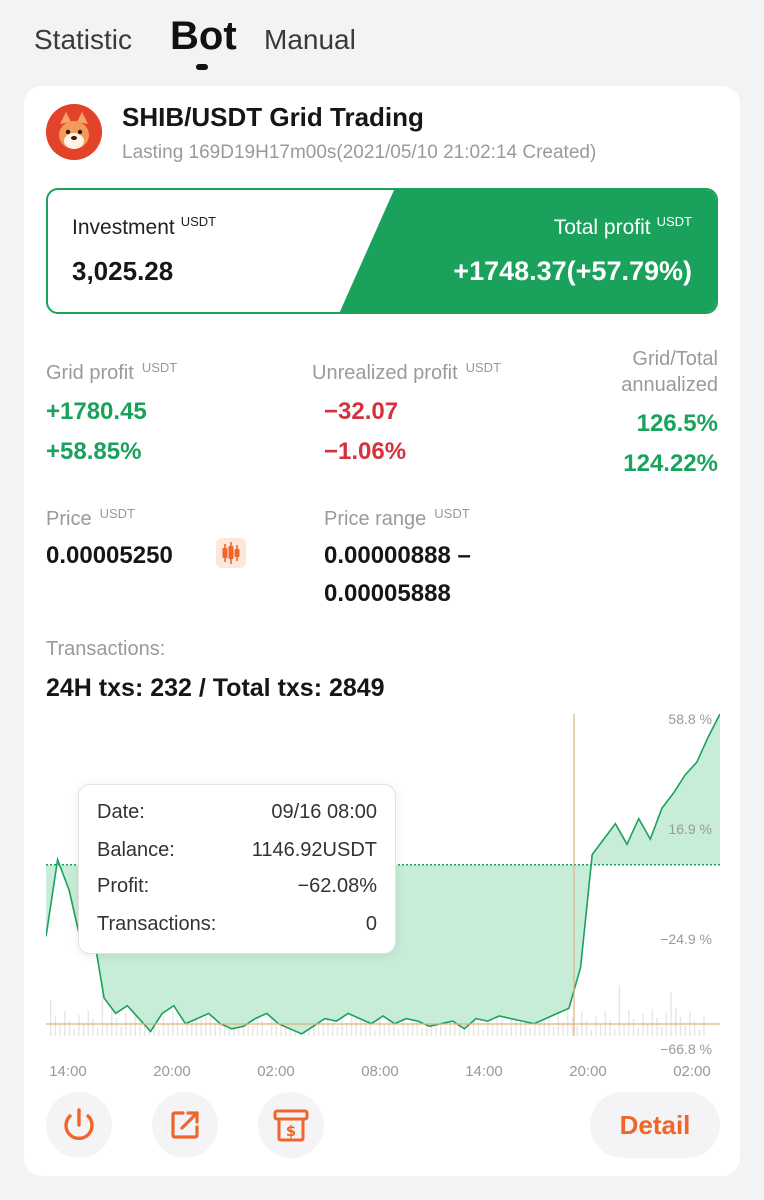 The height and width of the screenshot is (1200, 764). Describe the element at coordinates (669, 385) in the screenshot. I see `annualized-label-line2: annualized` at that location.